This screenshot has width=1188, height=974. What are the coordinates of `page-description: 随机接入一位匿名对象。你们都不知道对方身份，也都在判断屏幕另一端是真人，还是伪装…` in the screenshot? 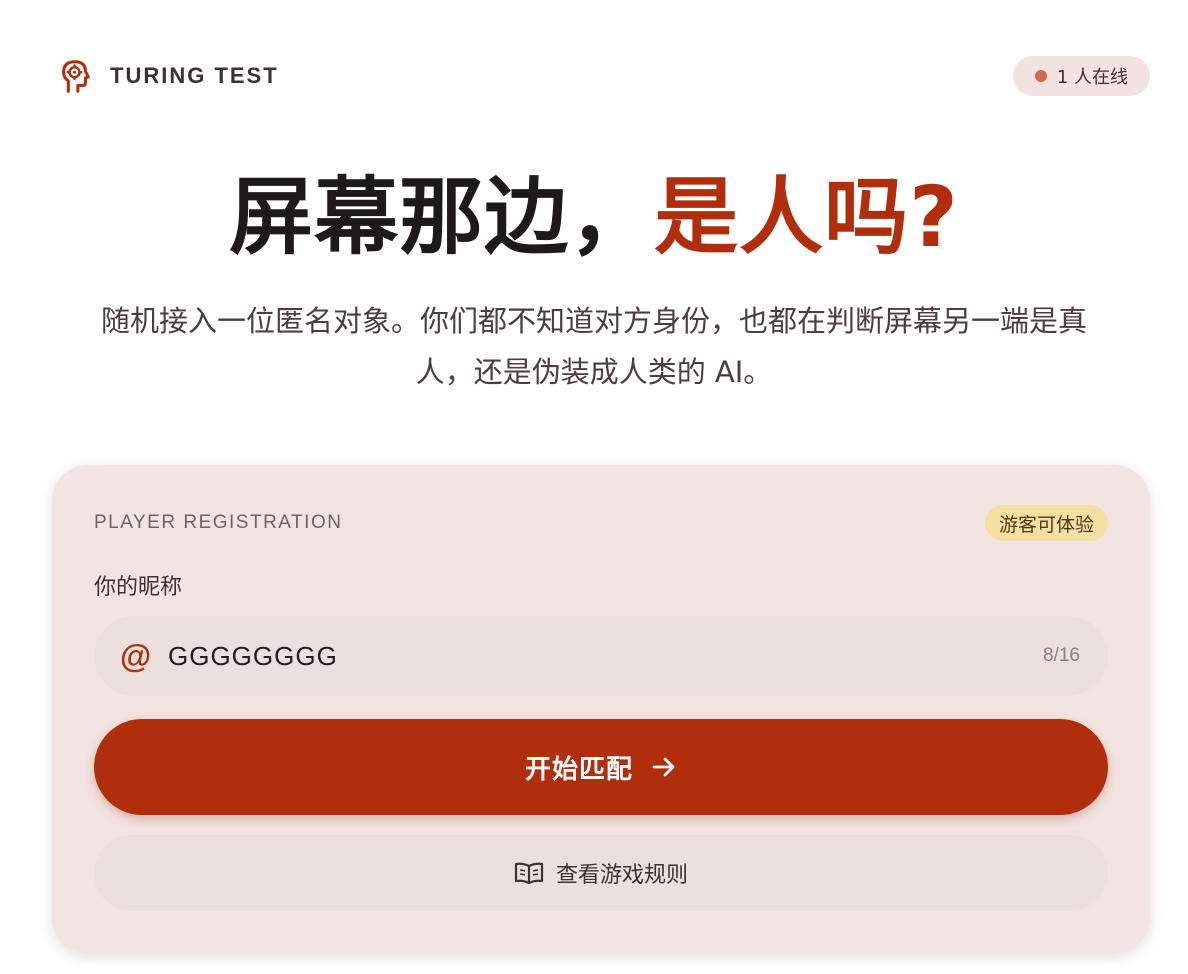 It's located at (593, 346).